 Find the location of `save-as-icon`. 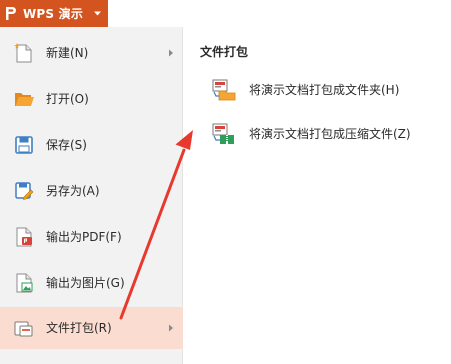

save-as-icon is located at coordinates (24, 191).